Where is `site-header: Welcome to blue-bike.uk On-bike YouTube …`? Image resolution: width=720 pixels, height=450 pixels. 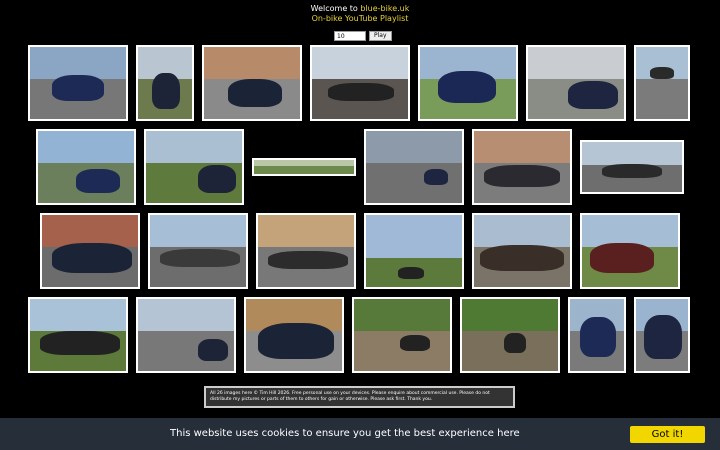
site-header: Welcome to blue-bike.uk On-bike YouTube … is located at coordinates (360, 14).